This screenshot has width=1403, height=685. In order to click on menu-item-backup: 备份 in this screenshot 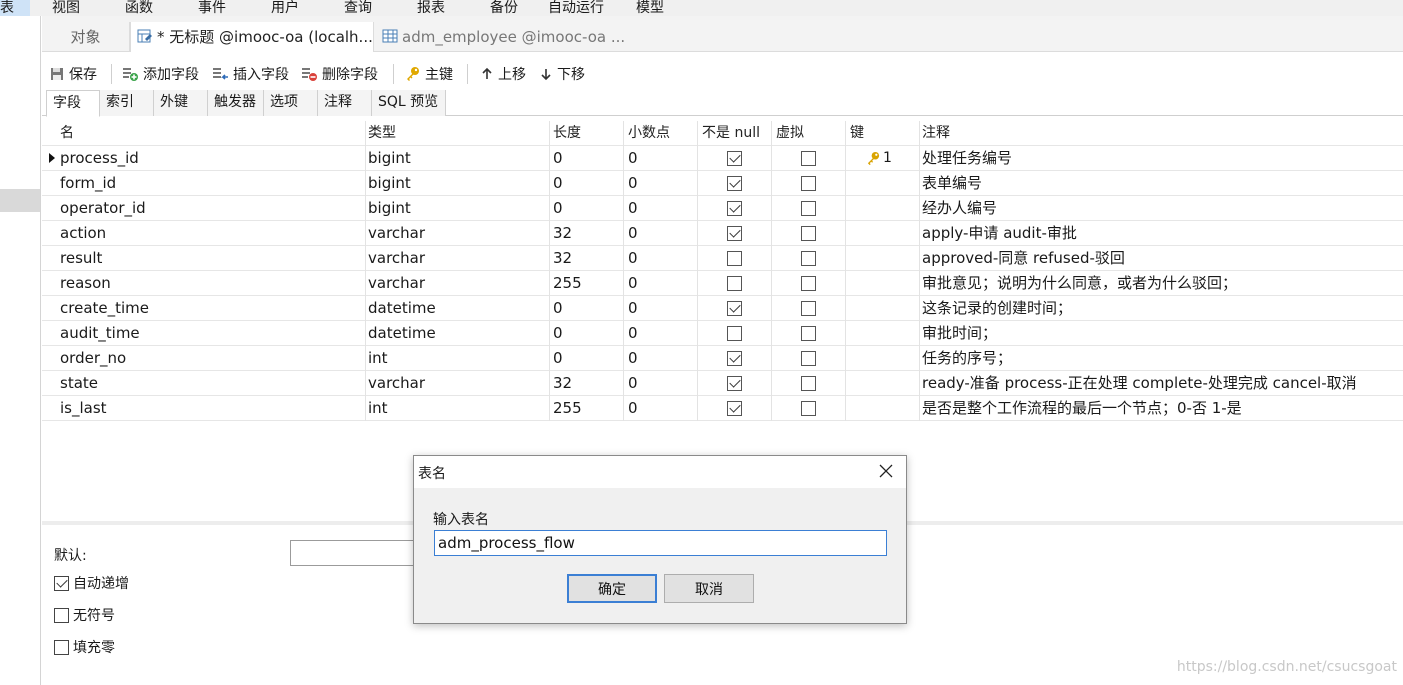, I will do `click(504, 8)`.